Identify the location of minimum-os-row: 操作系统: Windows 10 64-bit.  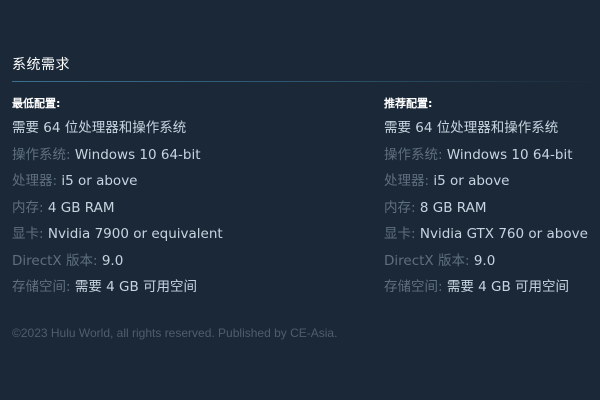
(192, 159).